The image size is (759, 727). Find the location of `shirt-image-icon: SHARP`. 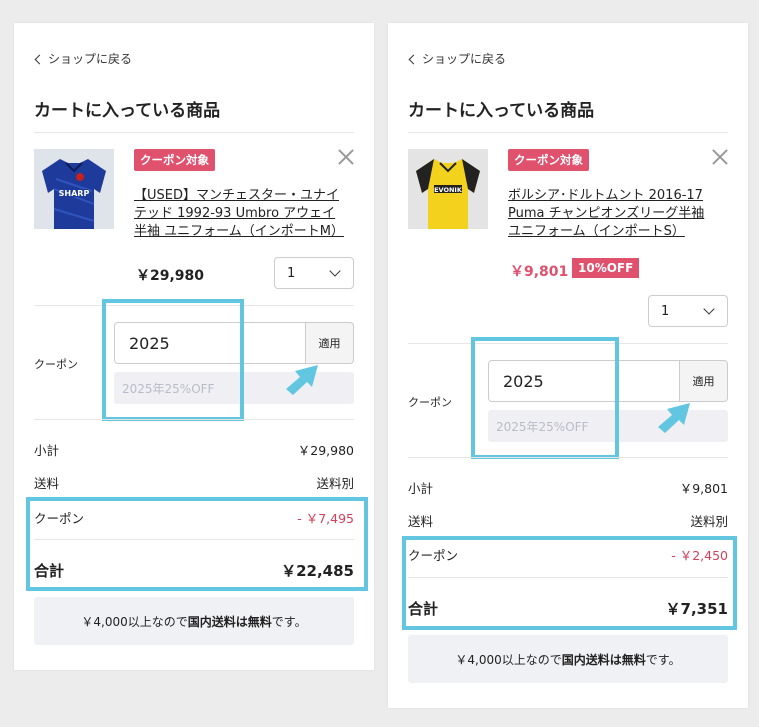

shirt-image-icon: SHARP is located at coordinates (74, 189).